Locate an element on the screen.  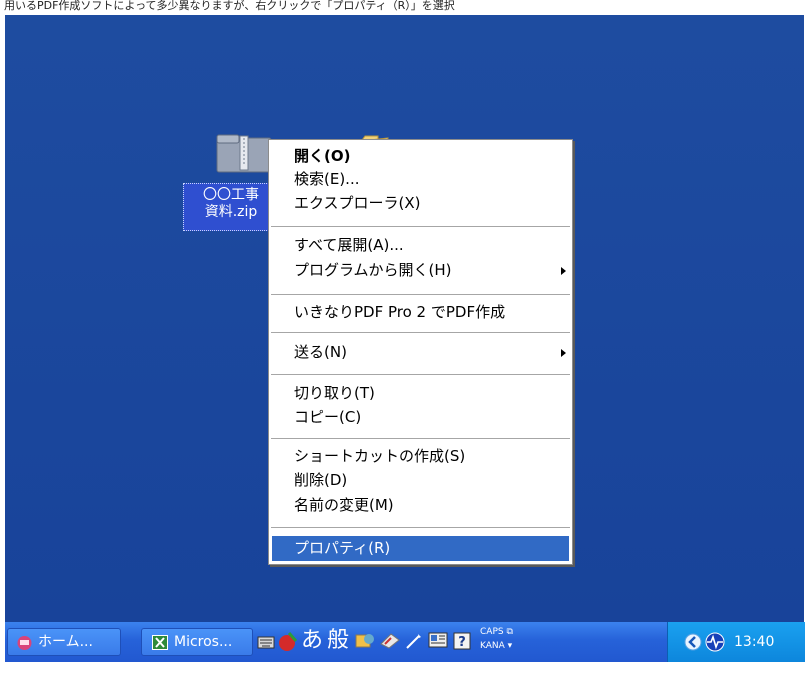
caps-label: CAPS is located at coordinates (492, 632).